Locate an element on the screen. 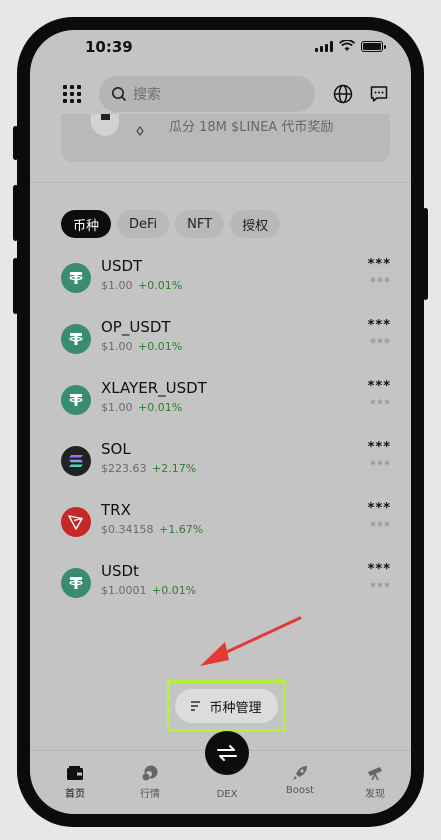 The image size is (441, 840). manage-button-highlight: 币种管理 is located at coordinates (226, 706).